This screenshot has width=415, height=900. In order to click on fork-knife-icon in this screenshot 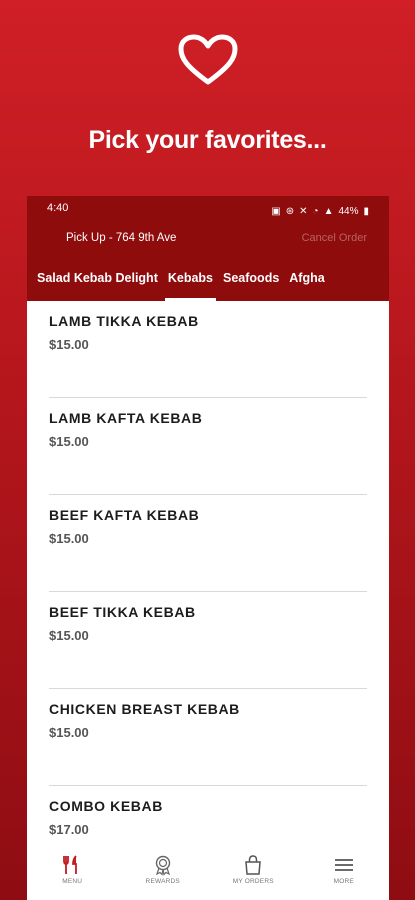, I will do `click(70, 864)`.